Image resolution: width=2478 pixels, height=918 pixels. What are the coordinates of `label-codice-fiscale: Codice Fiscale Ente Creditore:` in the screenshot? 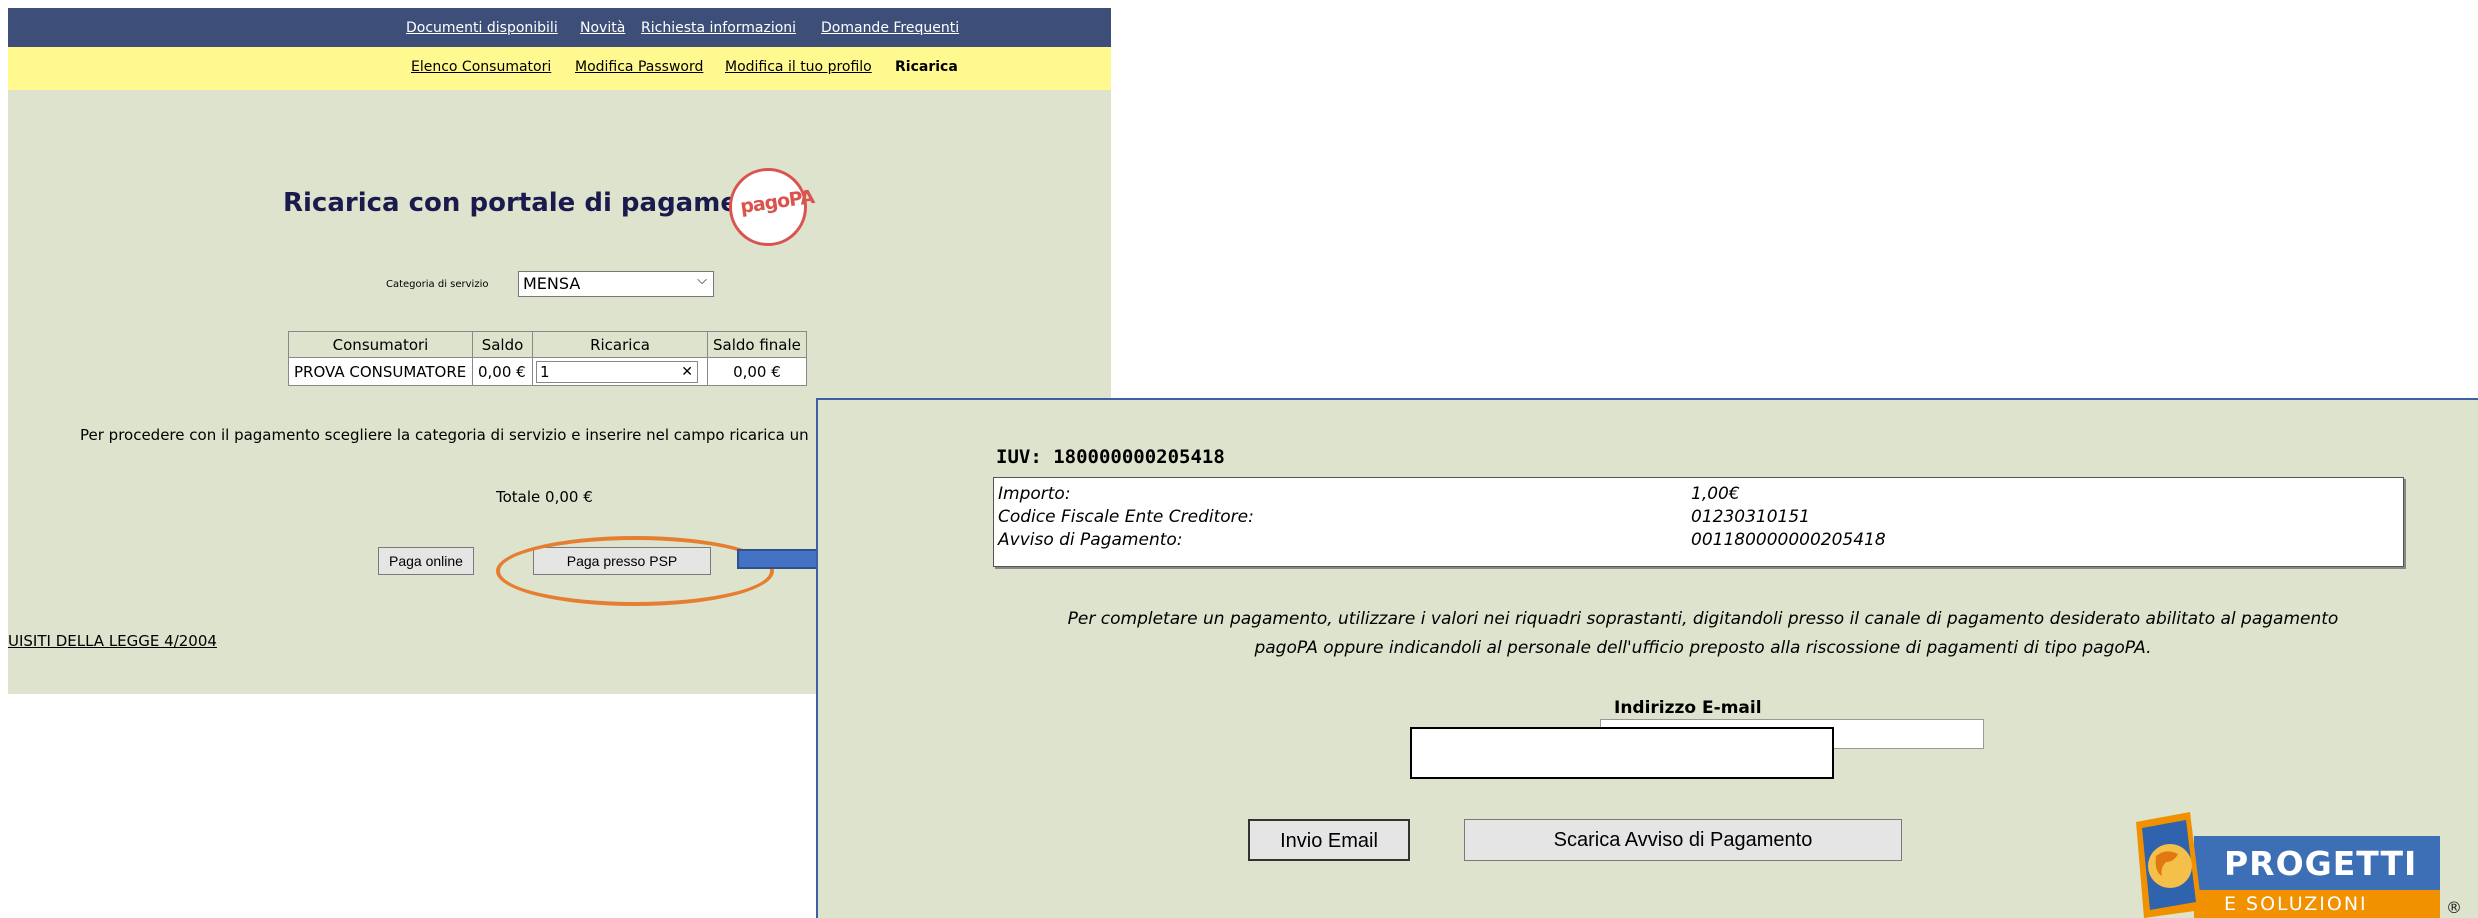 It's located at (1126, 517).